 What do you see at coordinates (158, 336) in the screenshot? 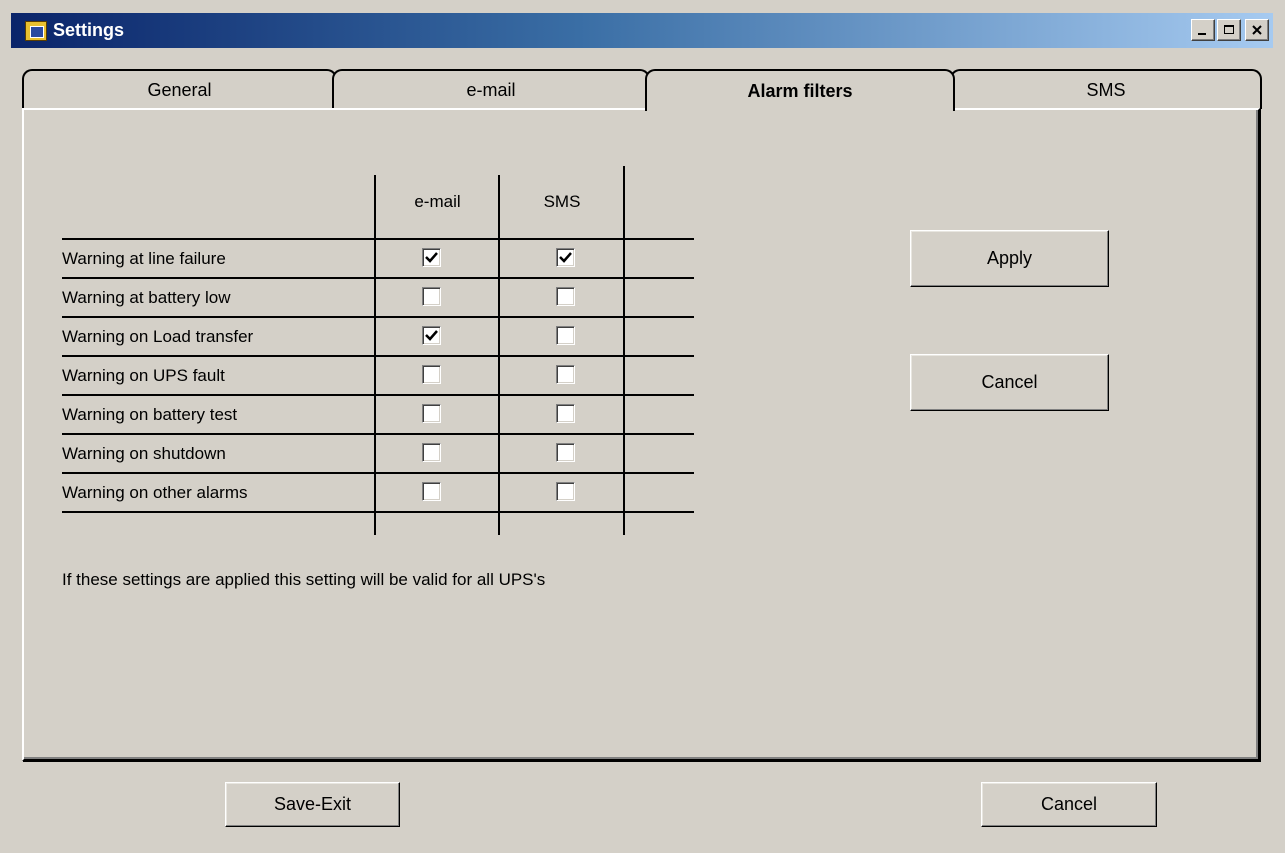
I see `row-label-load-transfer: Warning on Load transfer` at bounding box center [158, 336].